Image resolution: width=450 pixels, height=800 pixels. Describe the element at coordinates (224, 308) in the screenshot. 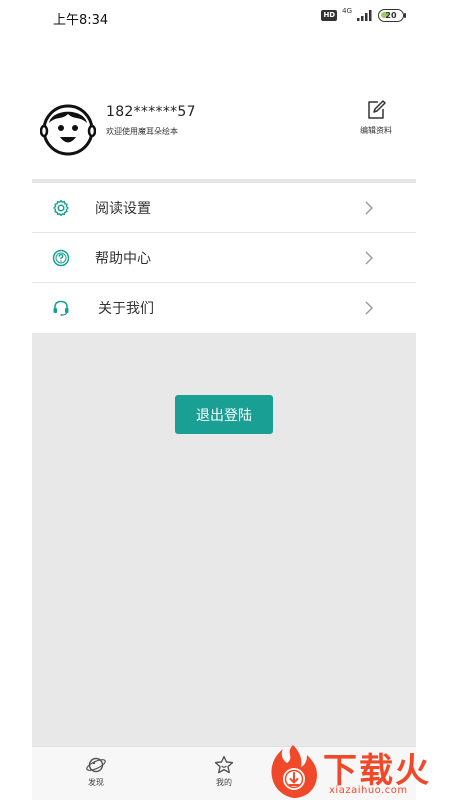

I see `menu-item-about-us: 关于我们` at that location.